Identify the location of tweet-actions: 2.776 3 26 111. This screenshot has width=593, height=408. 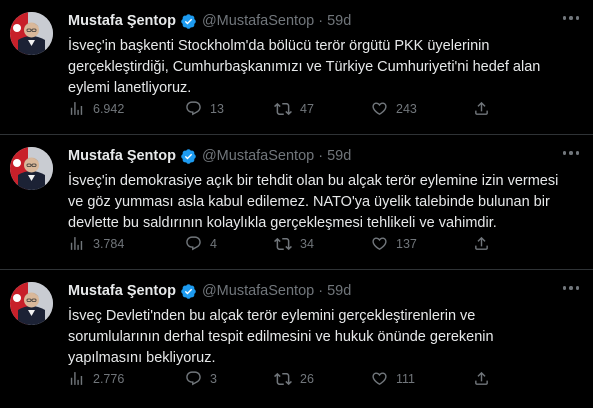
(323, 381).